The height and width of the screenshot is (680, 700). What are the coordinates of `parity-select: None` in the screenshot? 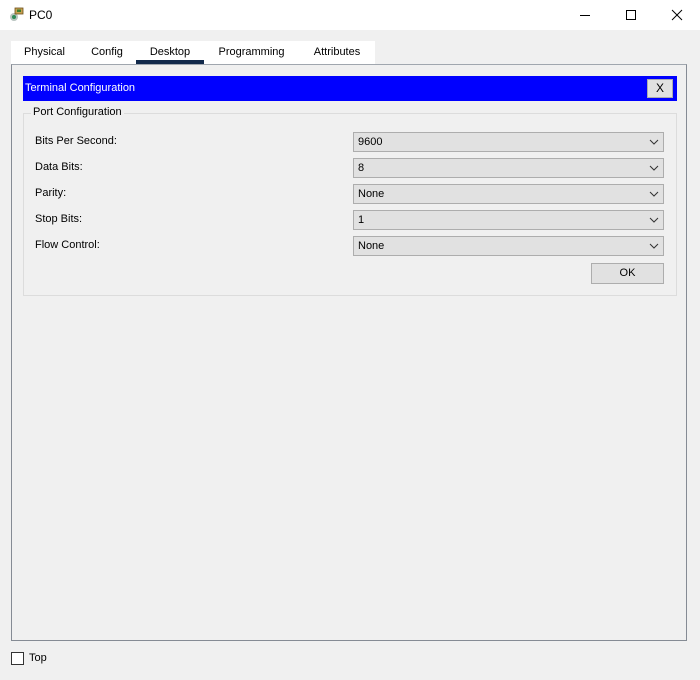 It's located at (508, 194).